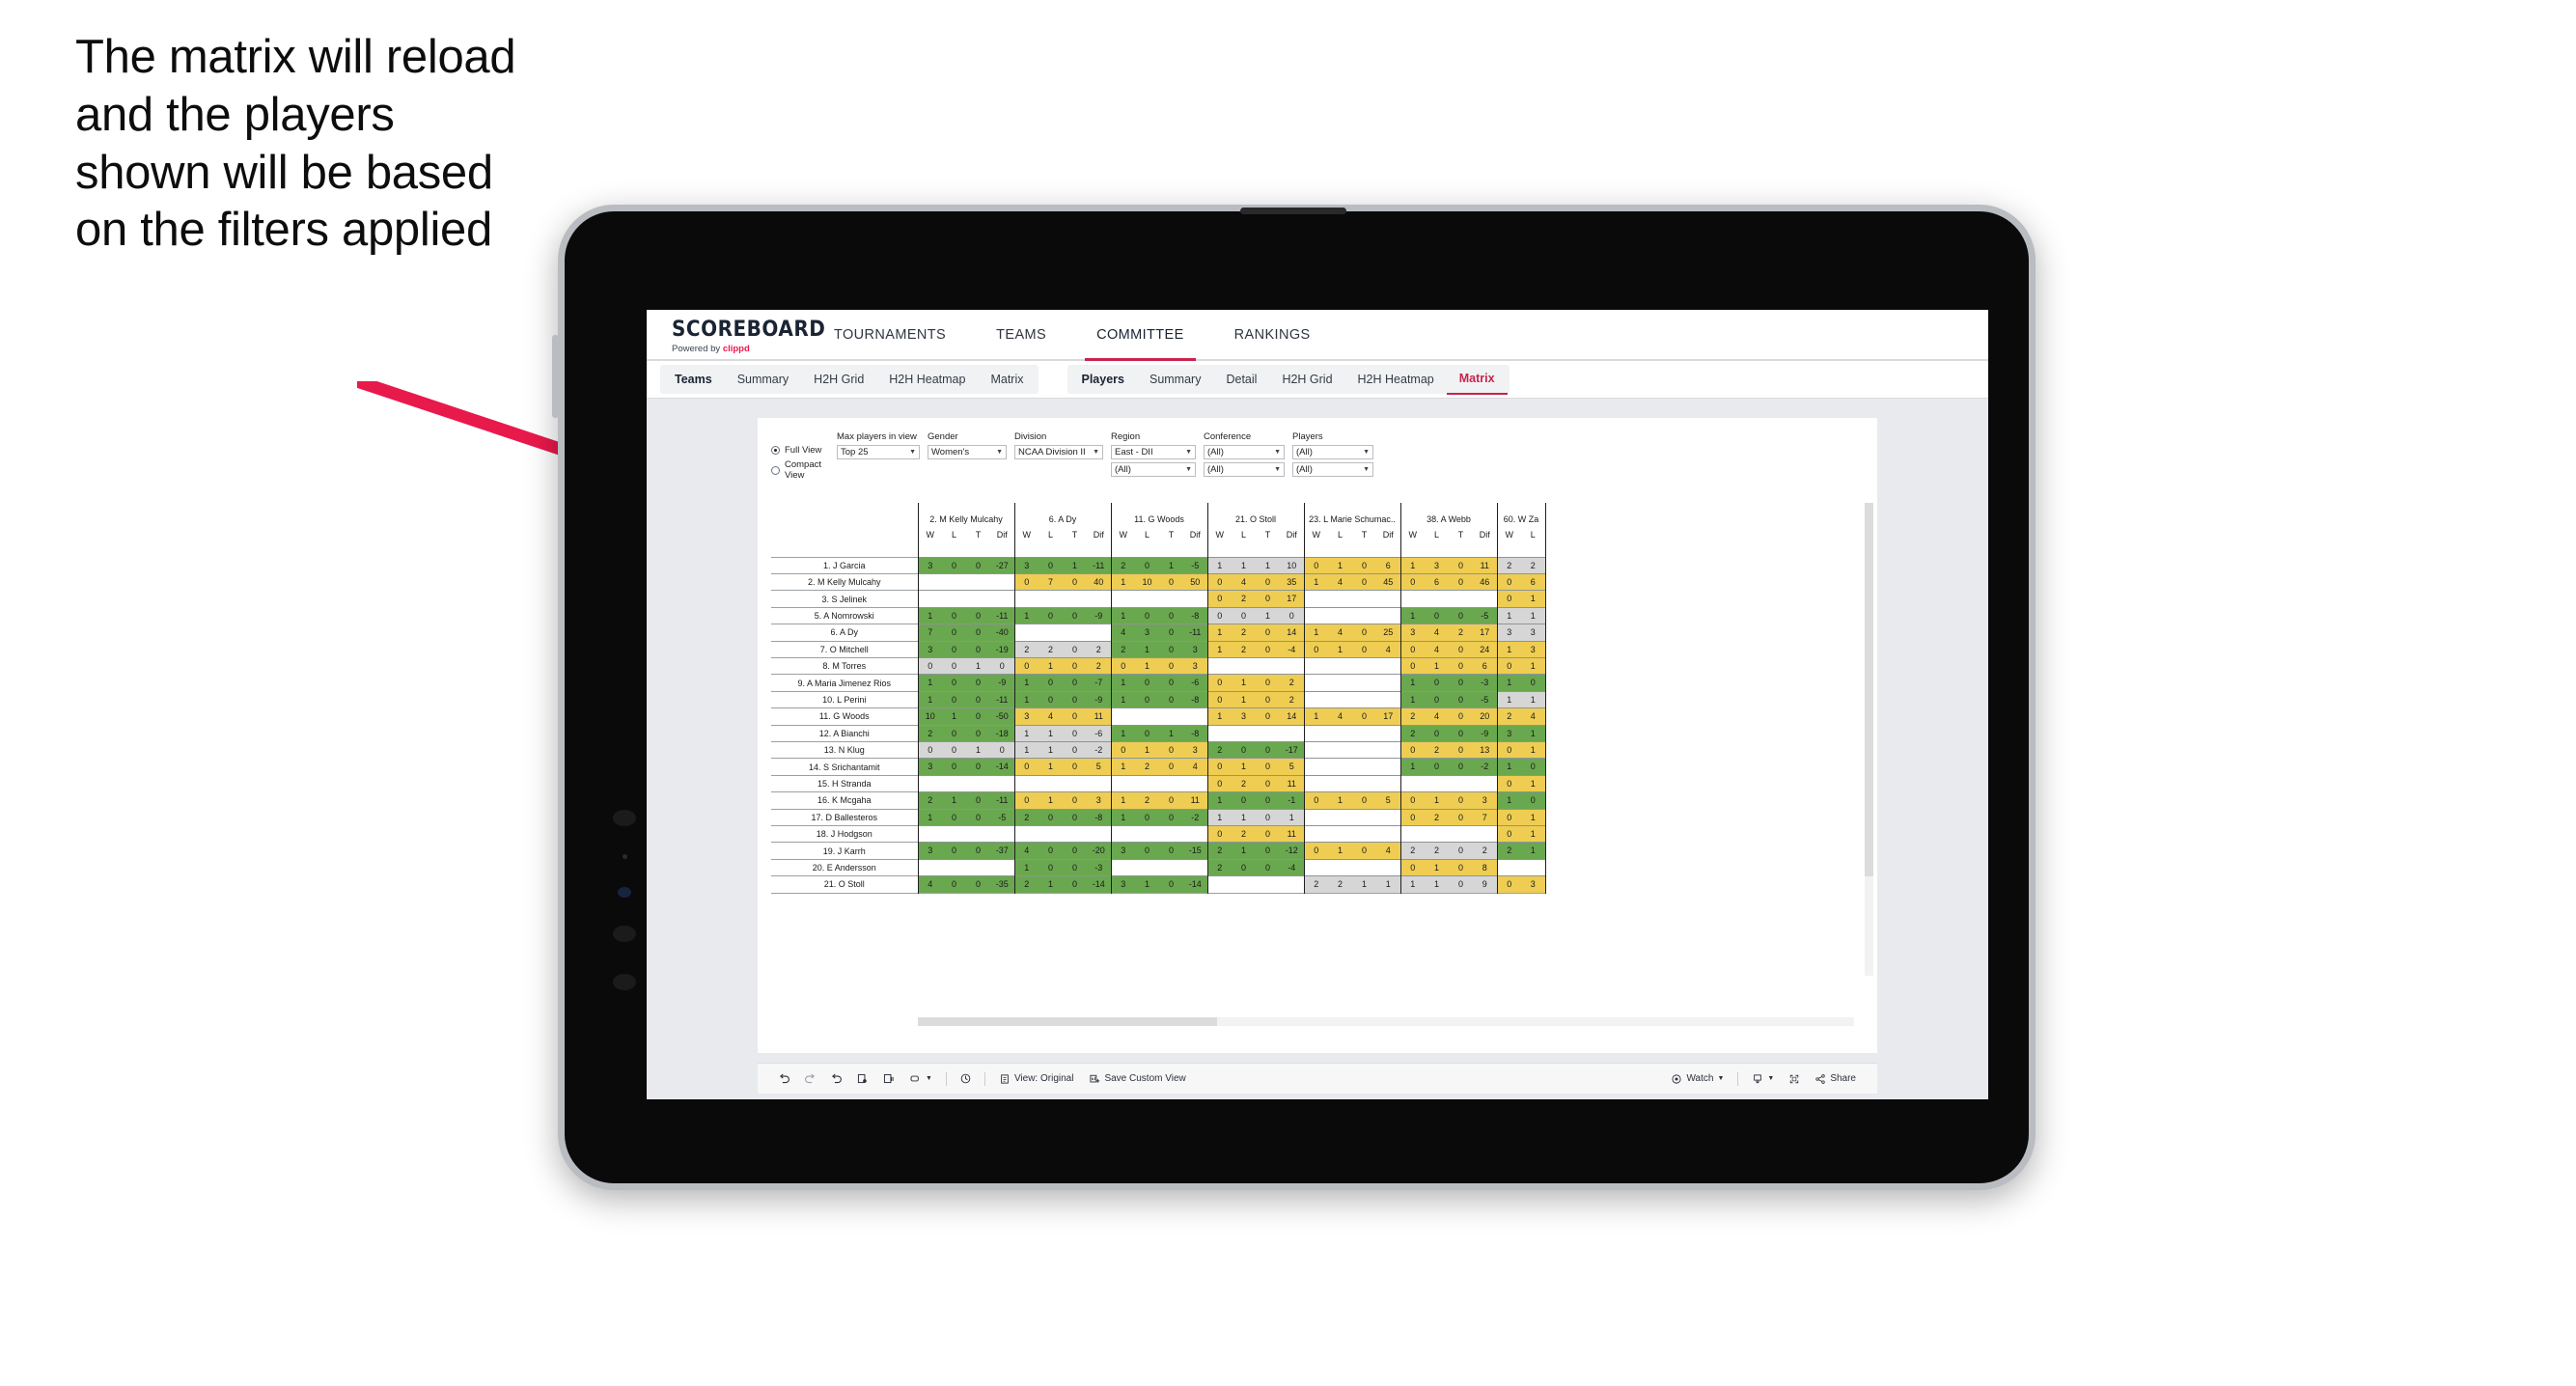 The height and width of the screenshot is (1386, 2576). I want to click on subnav-players-matrix: Matrix, so click(1477, 379).